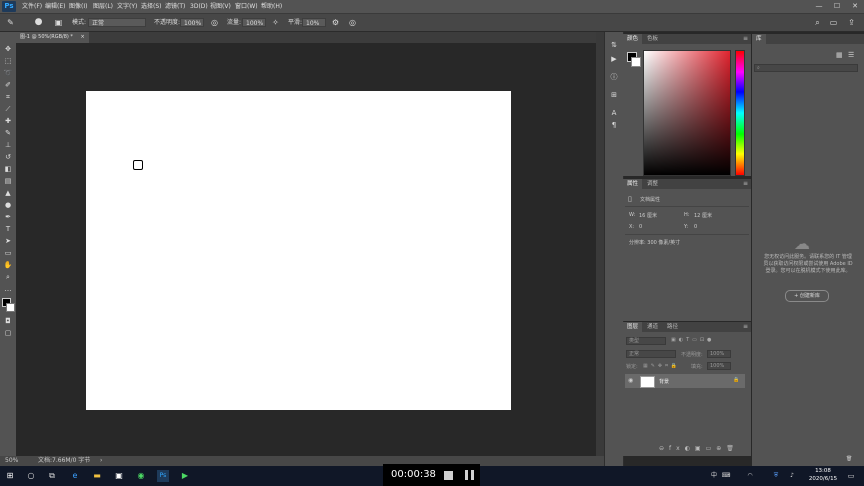 The height and width of the screenshot is (486, 864). I want to click on notification-icon: ▭, so click(851, 476).